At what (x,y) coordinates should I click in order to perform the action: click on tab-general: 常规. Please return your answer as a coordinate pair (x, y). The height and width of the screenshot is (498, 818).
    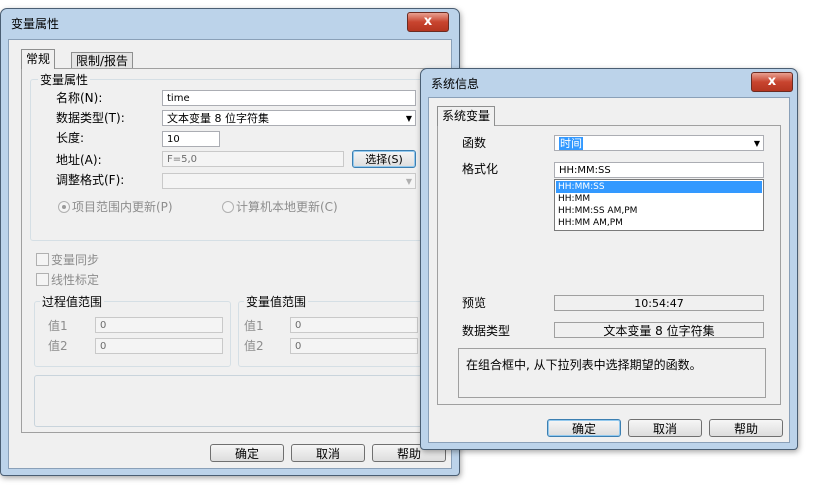
    Looking at the image, I should click on (38, 59).